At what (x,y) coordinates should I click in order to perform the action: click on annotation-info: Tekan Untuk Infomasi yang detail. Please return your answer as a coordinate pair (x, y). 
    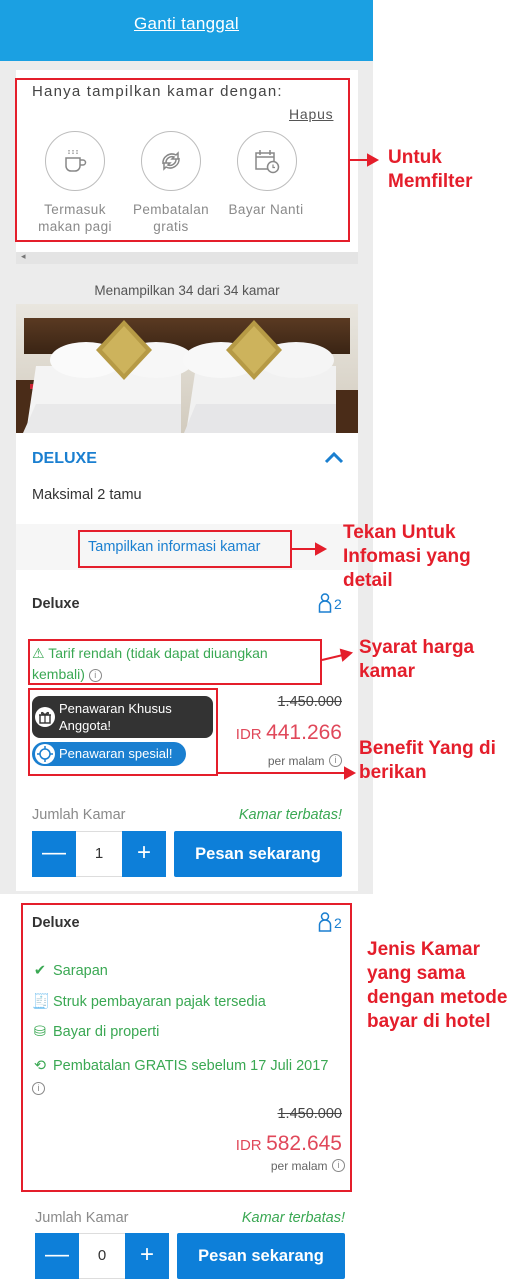
    Looking at the image, I should click on (407, 556).